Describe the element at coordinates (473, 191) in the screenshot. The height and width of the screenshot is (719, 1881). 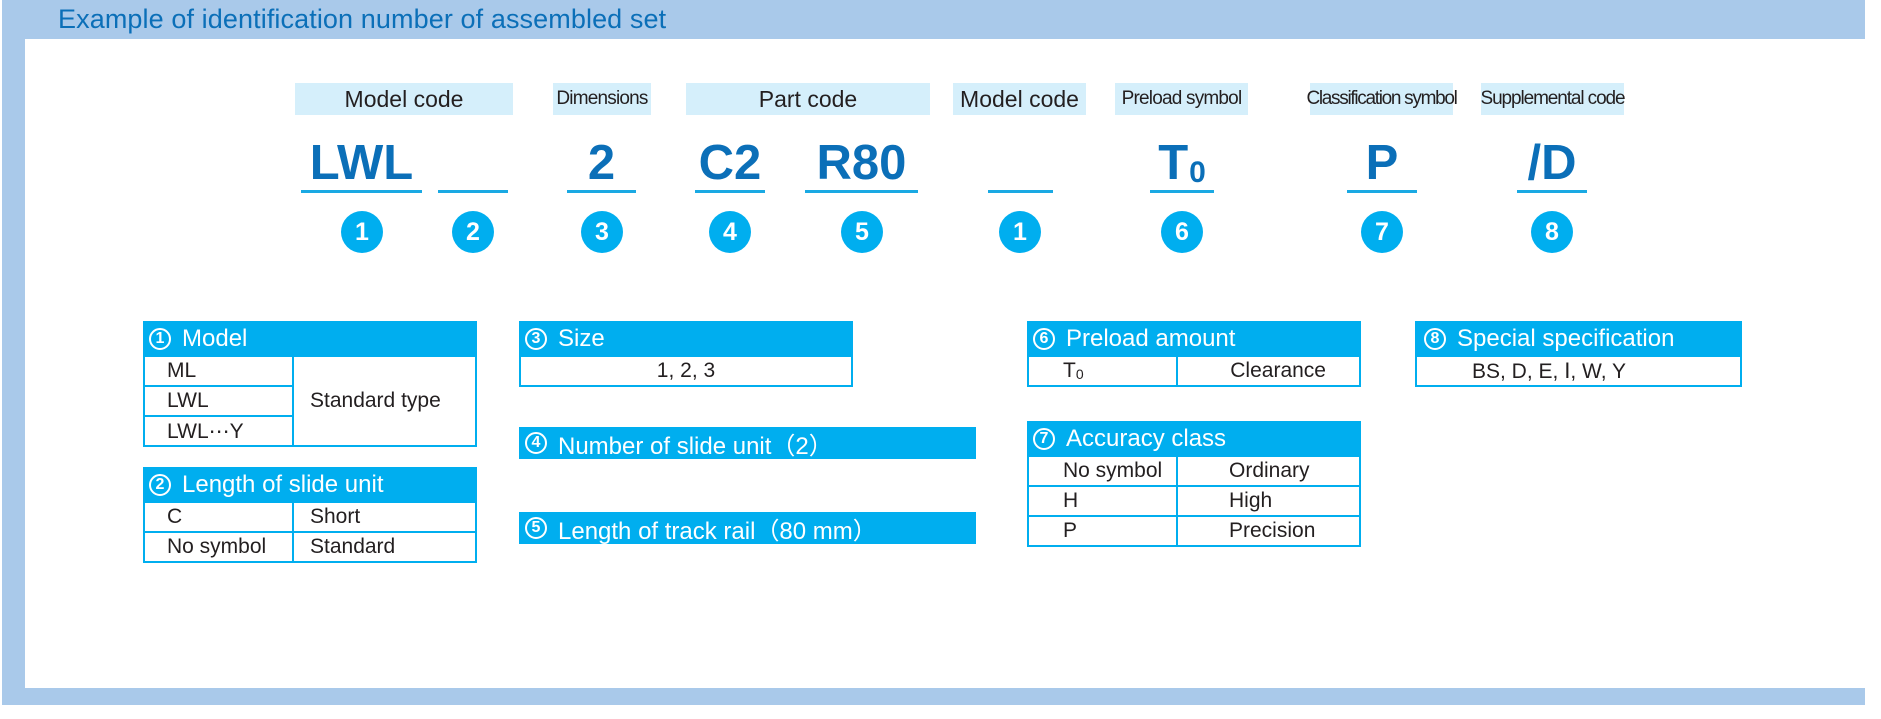
I see `underline-length-slide` at that location.